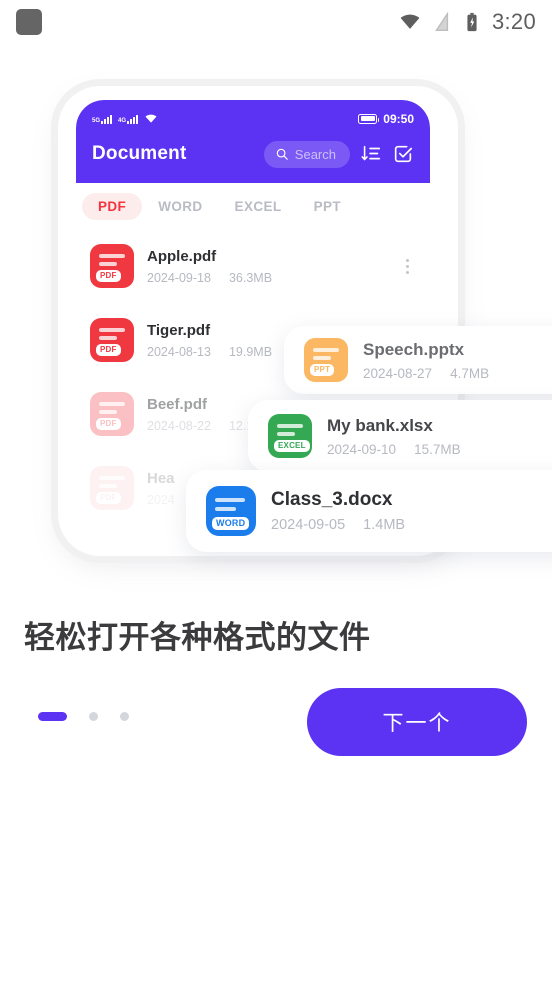 Image resolution: width=552 pixels, height=983 pixels. I want to click on status-bar: 3:20, so click(276, 22).